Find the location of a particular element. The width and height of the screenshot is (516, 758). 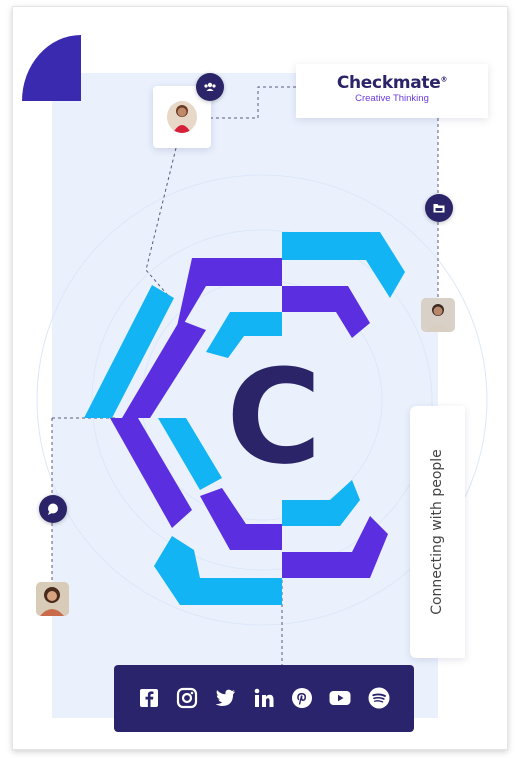

chat-icon is located at coordinates (53, 509).